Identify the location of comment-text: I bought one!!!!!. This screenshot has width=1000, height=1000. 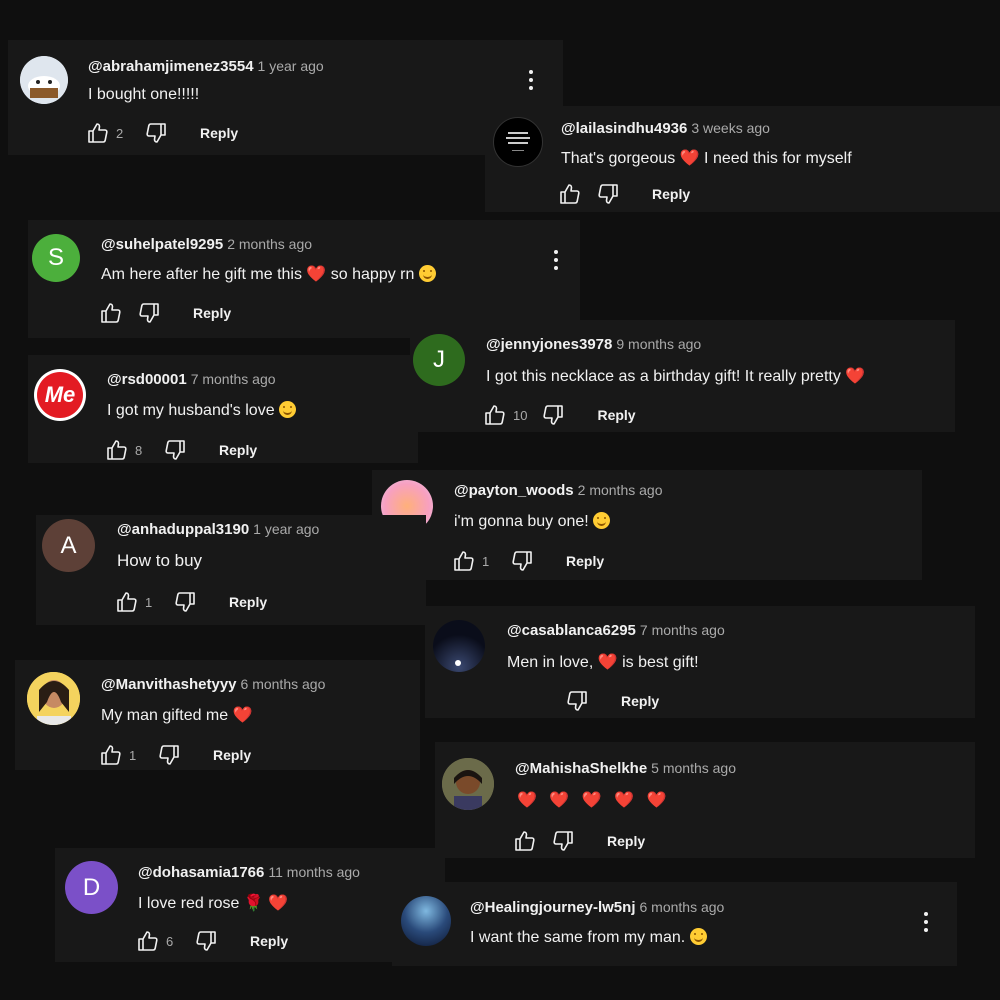
(144, 94).